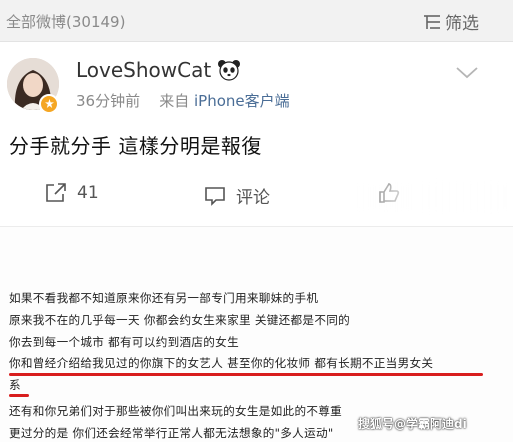  I want to click on post-source: iPhone客户端, so click(242, 101).